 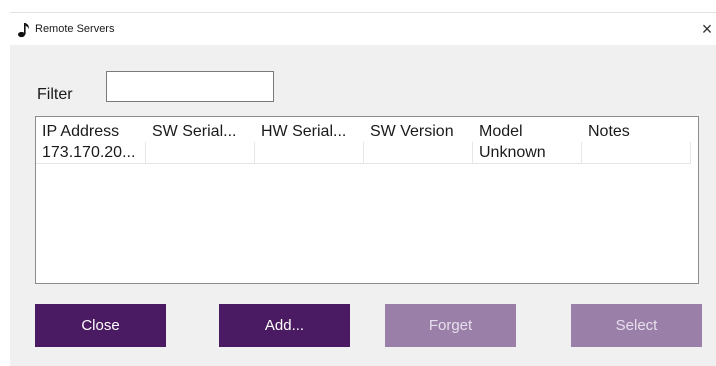 What do you see at coordinates (636, 132) in the screenshot?
I see `column-header-notes: Notes` at bounding box center [636, 132].